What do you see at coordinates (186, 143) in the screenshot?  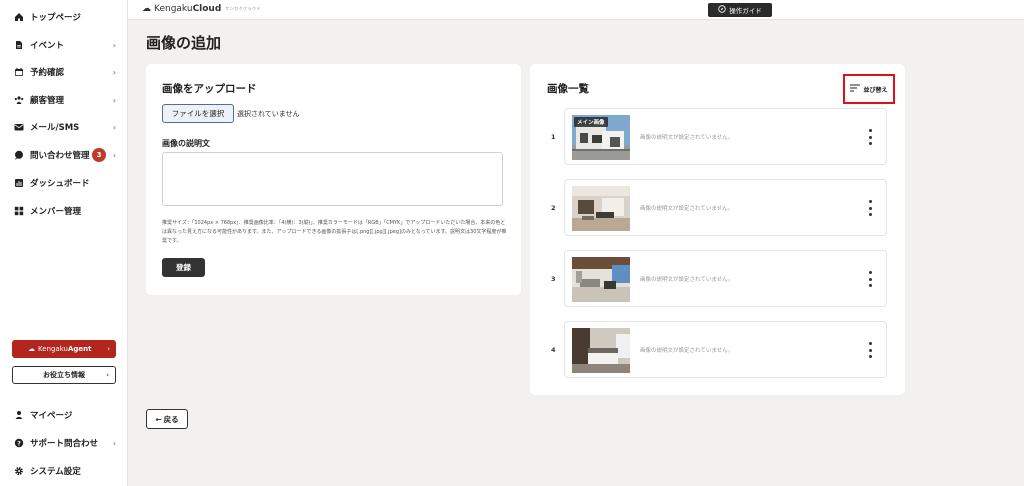 I see `description-label: 画像の説明文` at bounding box center [186, 143].